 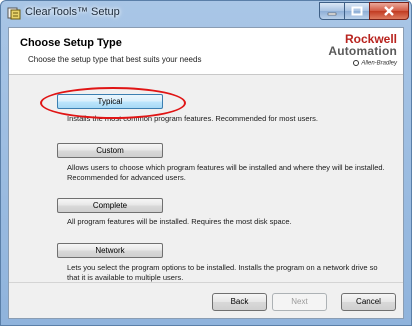 What do you see at coordinates (206, 14) in the screenshot?
I see `title-bar: ClearTools™ Setup` at bounding box center [206, 14].